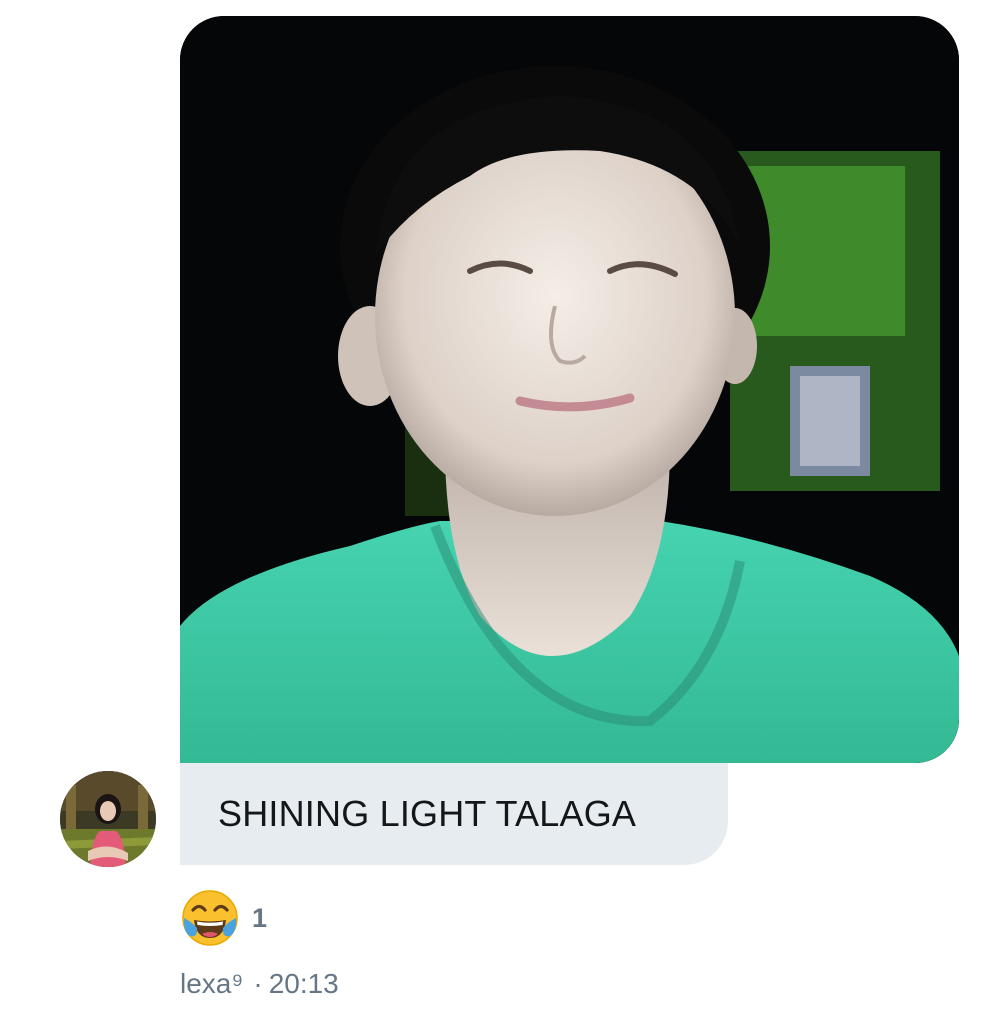  What do you see at coordinates (260, 917) in the screenshot?
I see `reaction-count: 1` at bounding box center [260, 917].